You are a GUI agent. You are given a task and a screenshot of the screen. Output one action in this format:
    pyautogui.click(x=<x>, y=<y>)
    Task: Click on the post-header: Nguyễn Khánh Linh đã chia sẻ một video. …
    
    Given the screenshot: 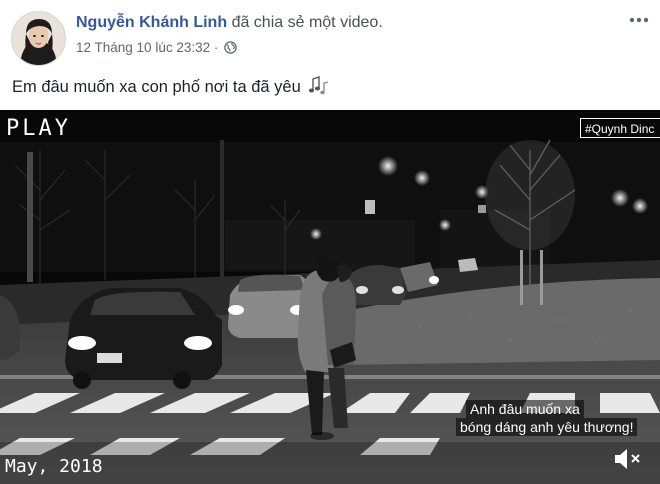 What is the action you would take?
    pyautogui.click(x=330, y=33)
    